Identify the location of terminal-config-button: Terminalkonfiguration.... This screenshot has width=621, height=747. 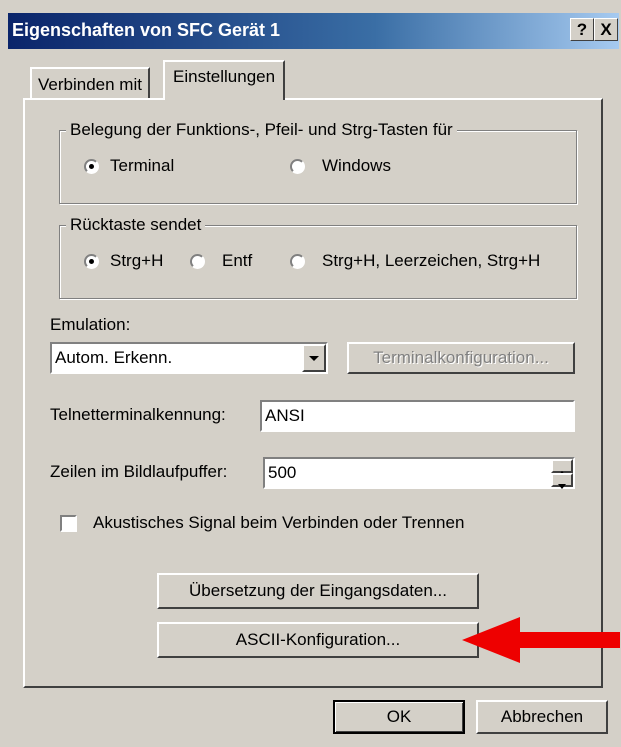
(461, 358).